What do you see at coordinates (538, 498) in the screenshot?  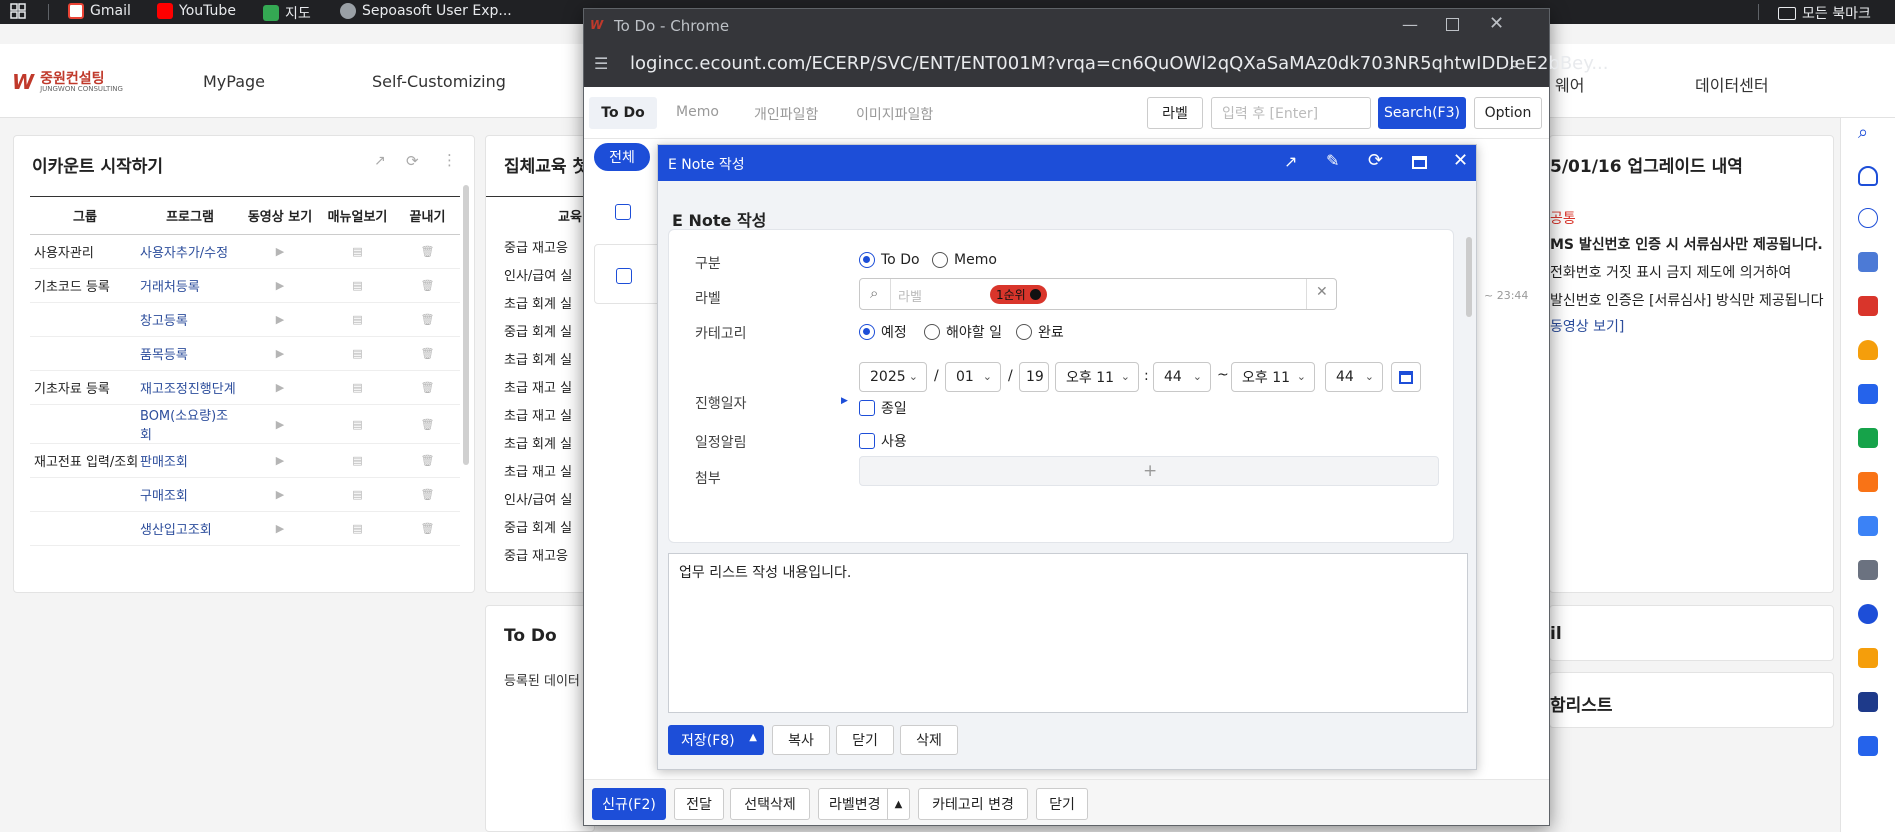 I see `edu-course-row: 인사/급여 실` at bounding box center [538, 498].